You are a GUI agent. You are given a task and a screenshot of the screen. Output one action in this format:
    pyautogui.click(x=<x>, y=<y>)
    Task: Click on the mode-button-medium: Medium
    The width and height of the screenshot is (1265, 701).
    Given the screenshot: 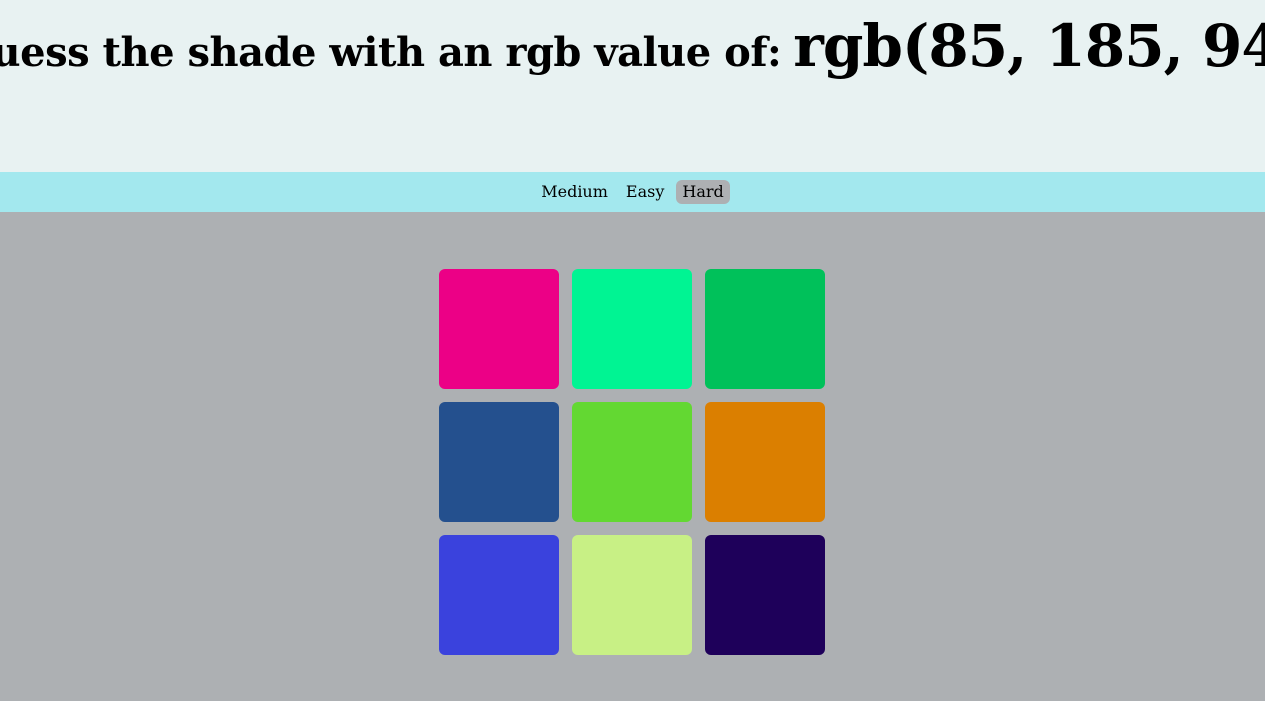 What is the action you would take?
    pyautogui.click(x=574, y=192)
    